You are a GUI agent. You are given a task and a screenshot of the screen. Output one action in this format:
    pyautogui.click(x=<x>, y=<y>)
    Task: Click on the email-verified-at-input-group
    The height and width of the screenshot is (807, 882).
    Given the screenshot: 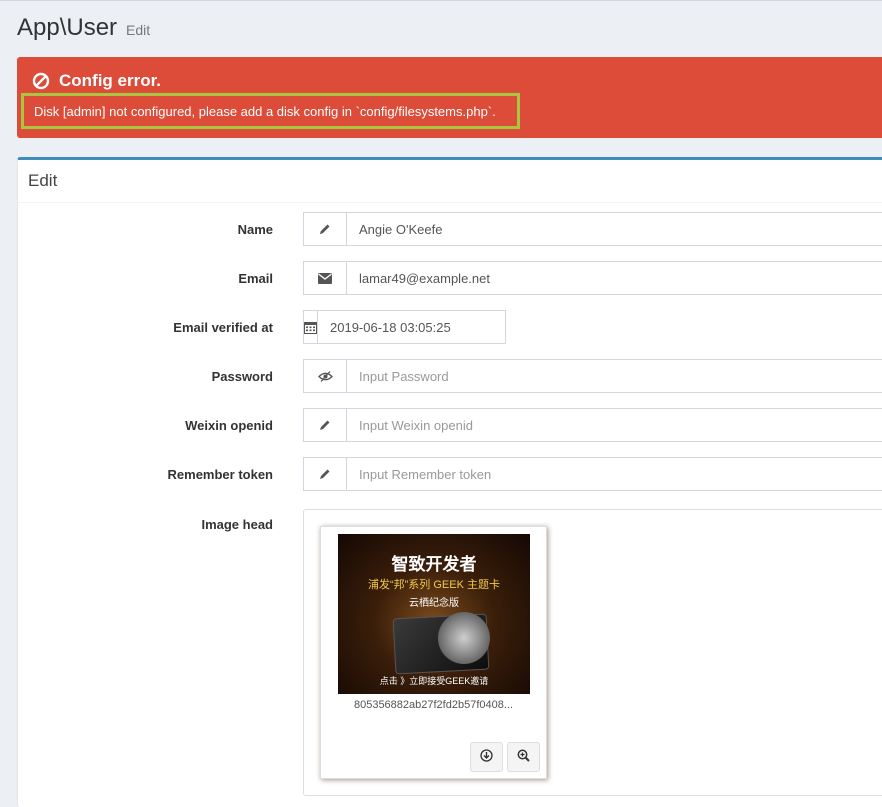 What is the action you would take?
    pyautogui.click(x=410, y=327)
    